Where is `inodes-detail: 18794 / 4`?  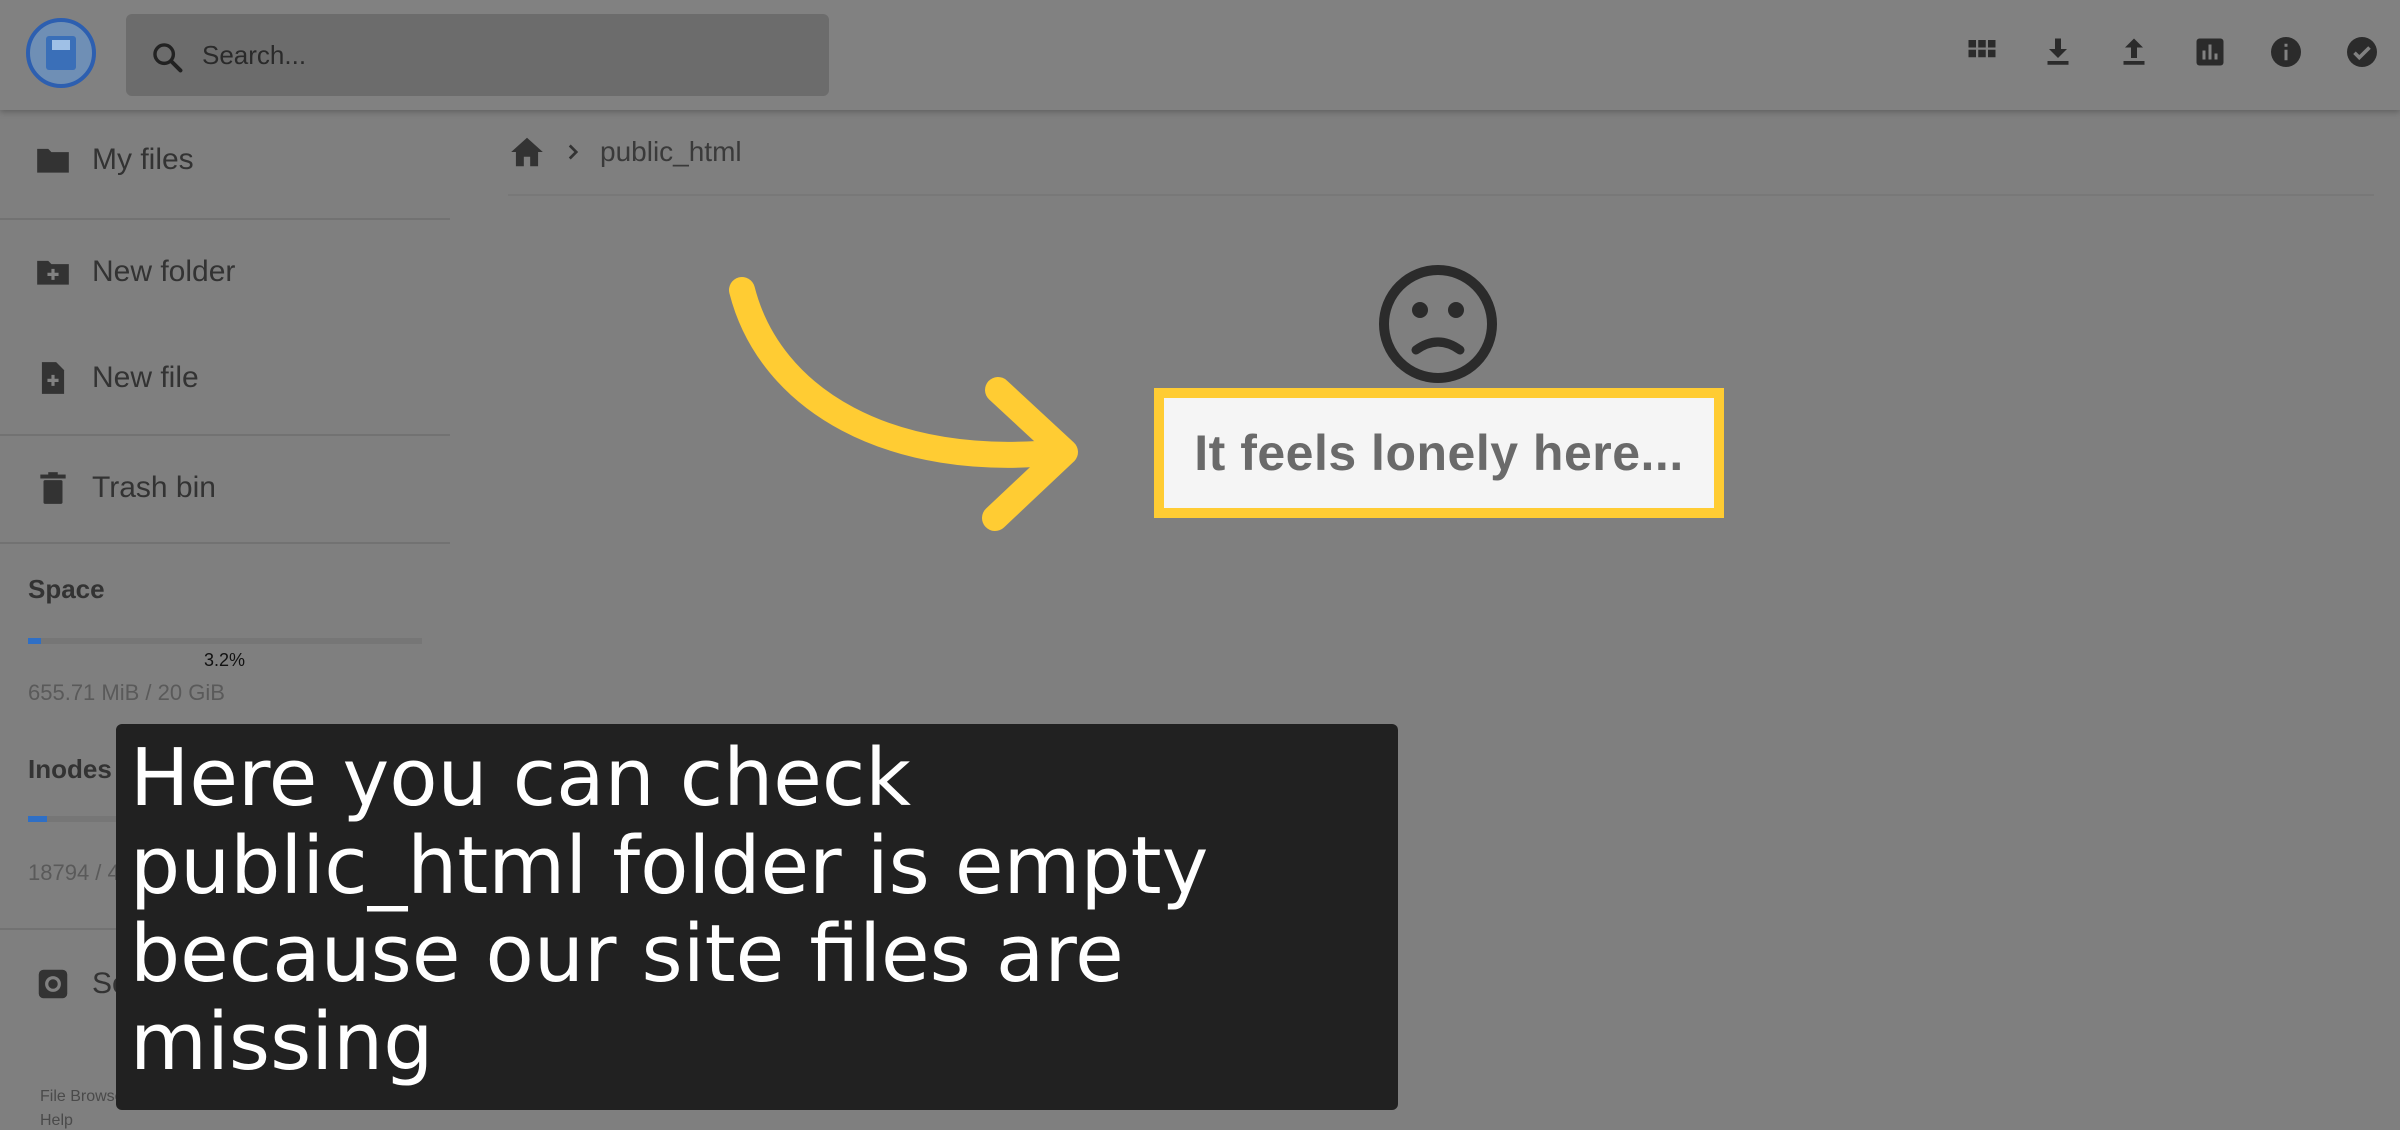
inodes-detail: 18794 / 4 is located at coordinates (74, 872).